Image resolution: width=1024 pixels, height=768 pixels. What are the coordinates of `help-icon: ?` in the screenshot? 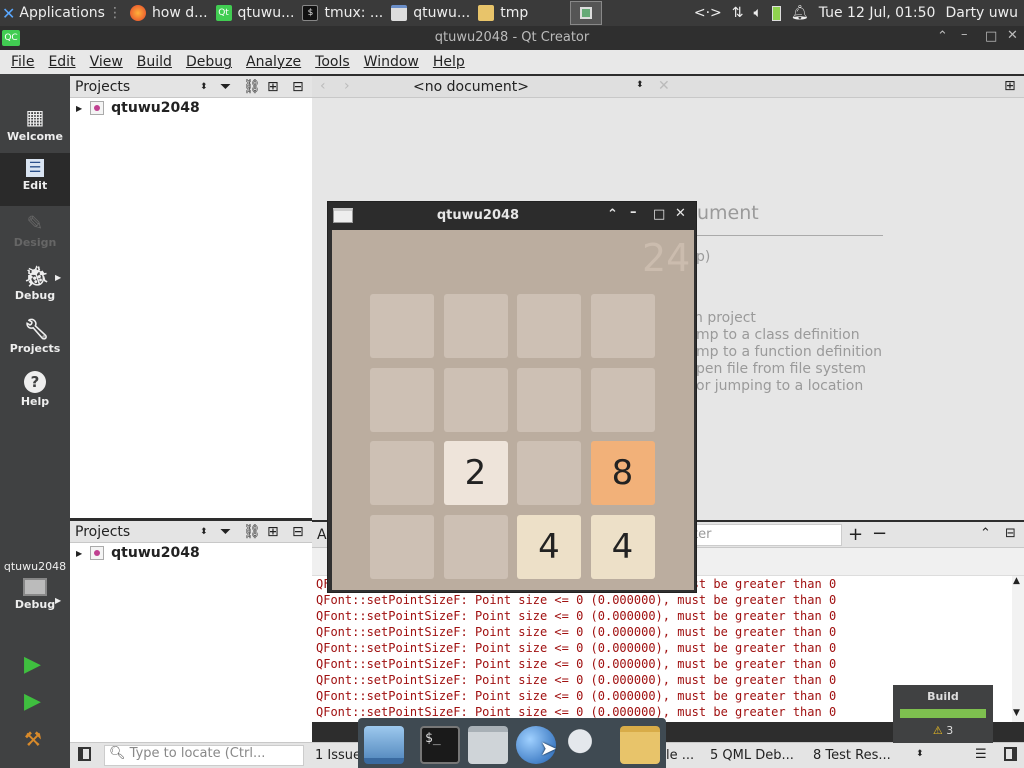 It's located at (35, 382).